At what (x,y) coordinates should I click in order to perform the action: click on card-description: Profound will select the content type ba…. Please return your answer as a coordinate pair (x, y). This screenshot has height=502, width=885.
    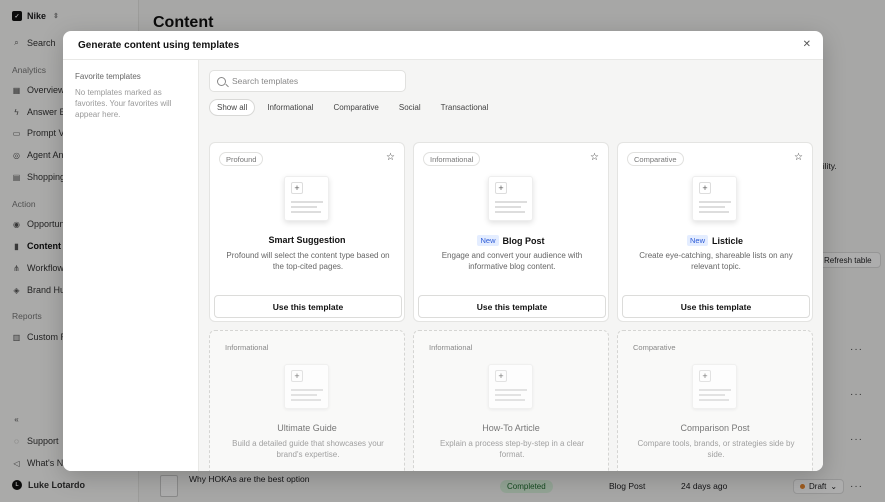
    Looking at the image, I should click on (308, 261).